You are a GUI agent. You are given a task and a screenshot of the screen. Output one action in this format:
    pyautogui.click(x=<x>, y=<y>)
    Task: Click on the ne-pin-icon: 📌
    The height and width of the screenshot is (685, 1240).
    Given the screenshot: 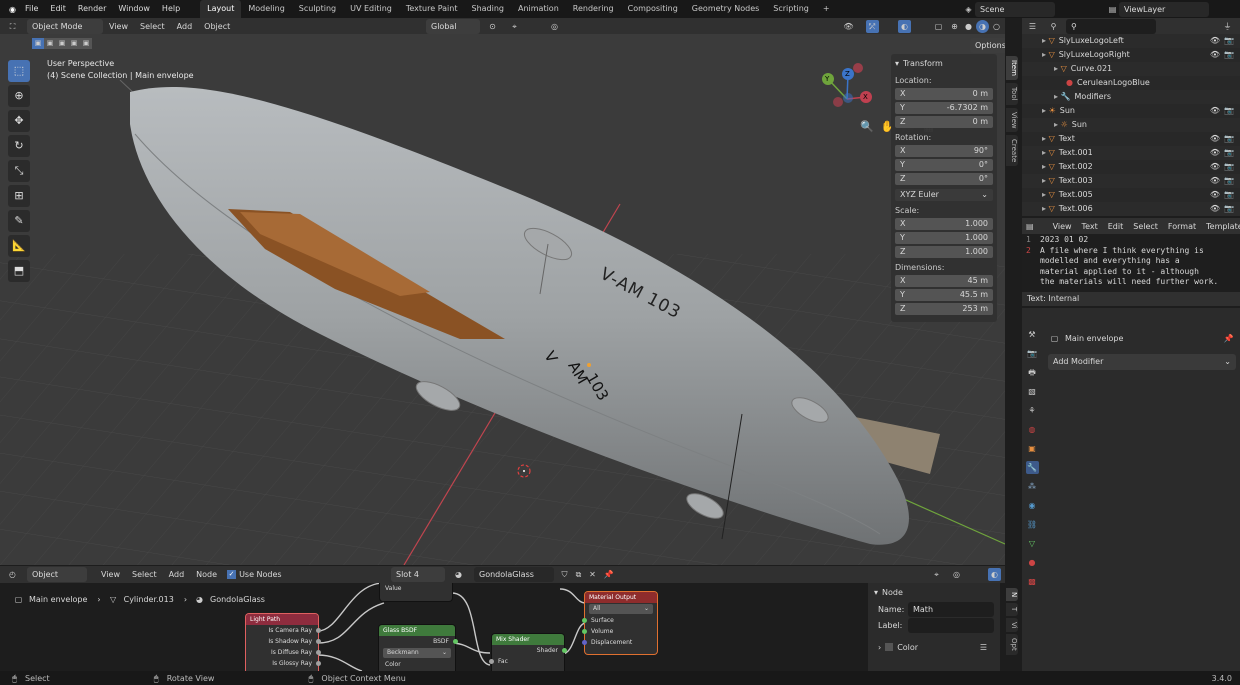 What is the action you would take?
    pyautogui.click(x=608, y=574)
    